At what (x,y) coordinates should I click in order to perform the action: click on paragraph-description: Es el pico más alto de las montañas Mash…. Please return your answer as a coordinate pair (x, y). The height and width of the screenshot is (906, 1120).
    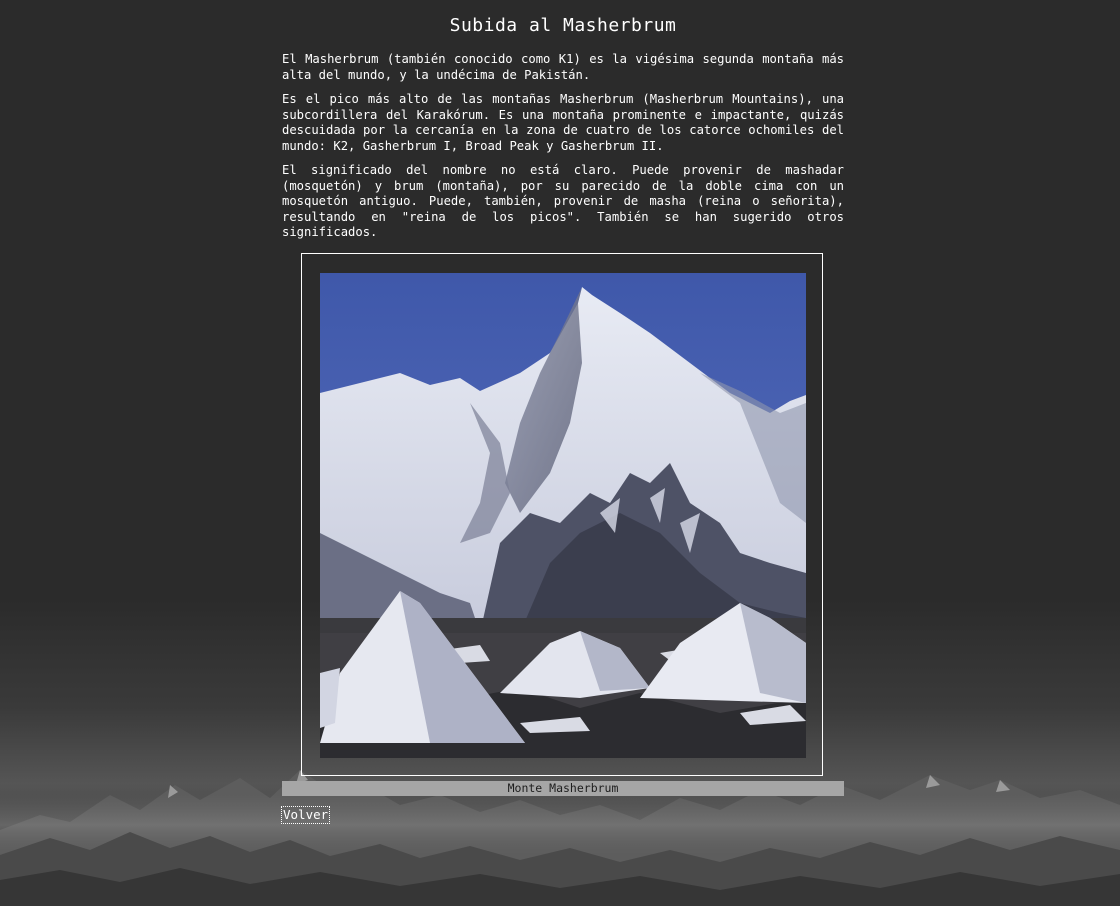
    Looking at the image, I should click on (563, 122).